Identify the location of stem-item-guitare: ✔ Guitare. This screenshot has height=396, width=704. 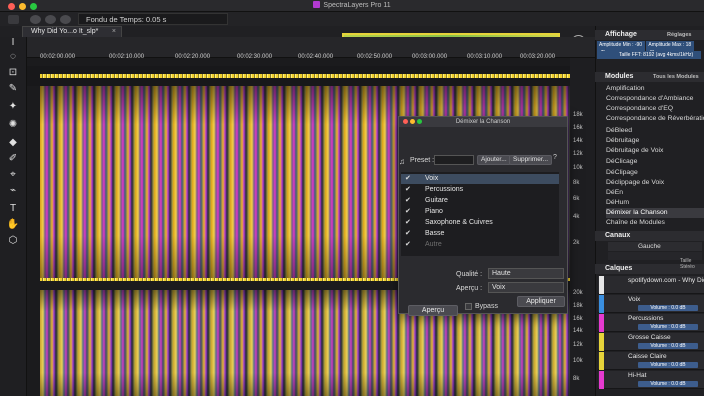
(480, 201).